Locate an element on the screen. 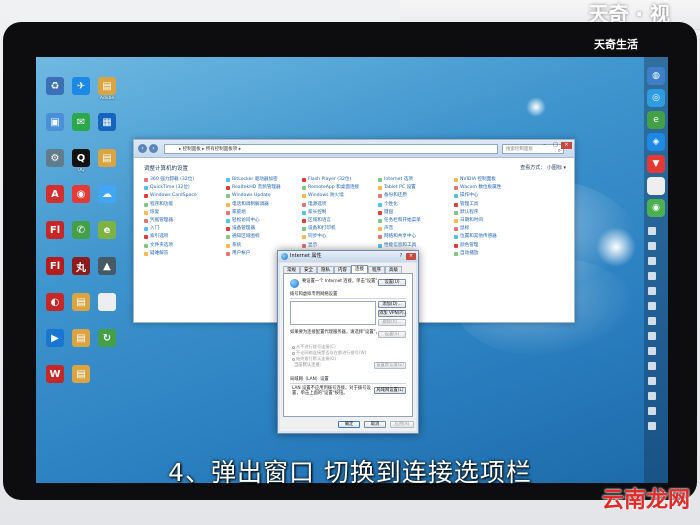 This screenshot has height=525, width=700. tab-3: 内容 is located at coordinates (342, 269).